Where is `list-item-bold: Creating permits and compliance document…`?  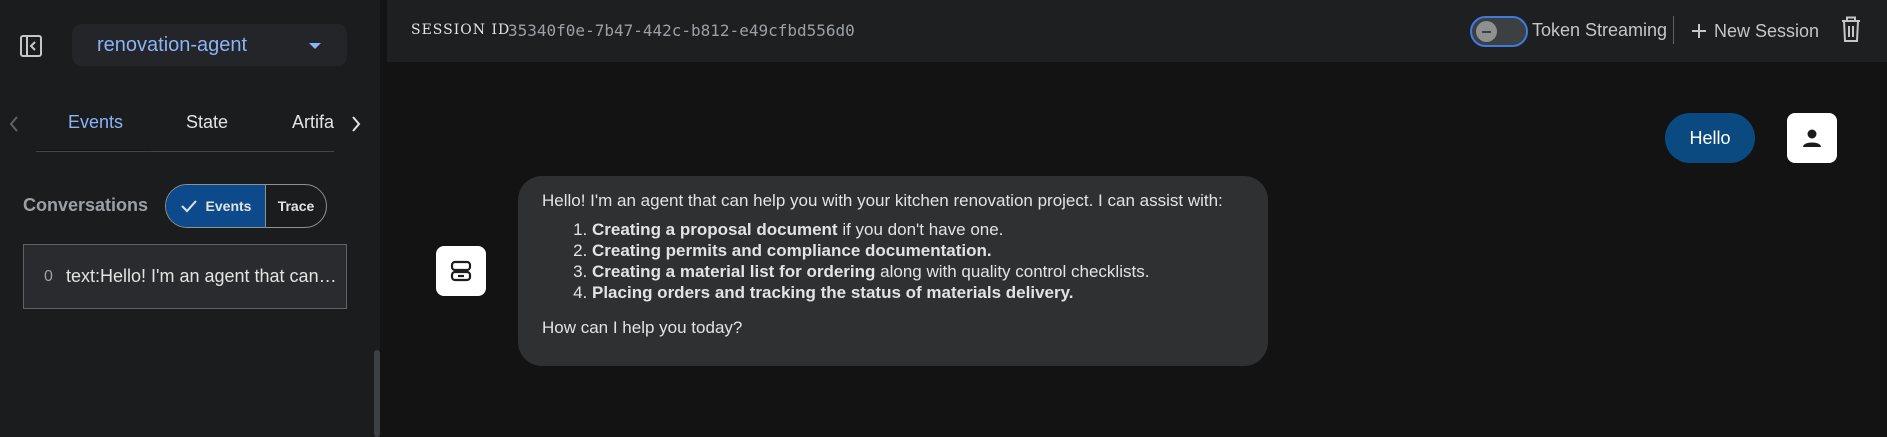
list-item-bold: Creating permits and compliance document… is located at coordinates (792, 250).